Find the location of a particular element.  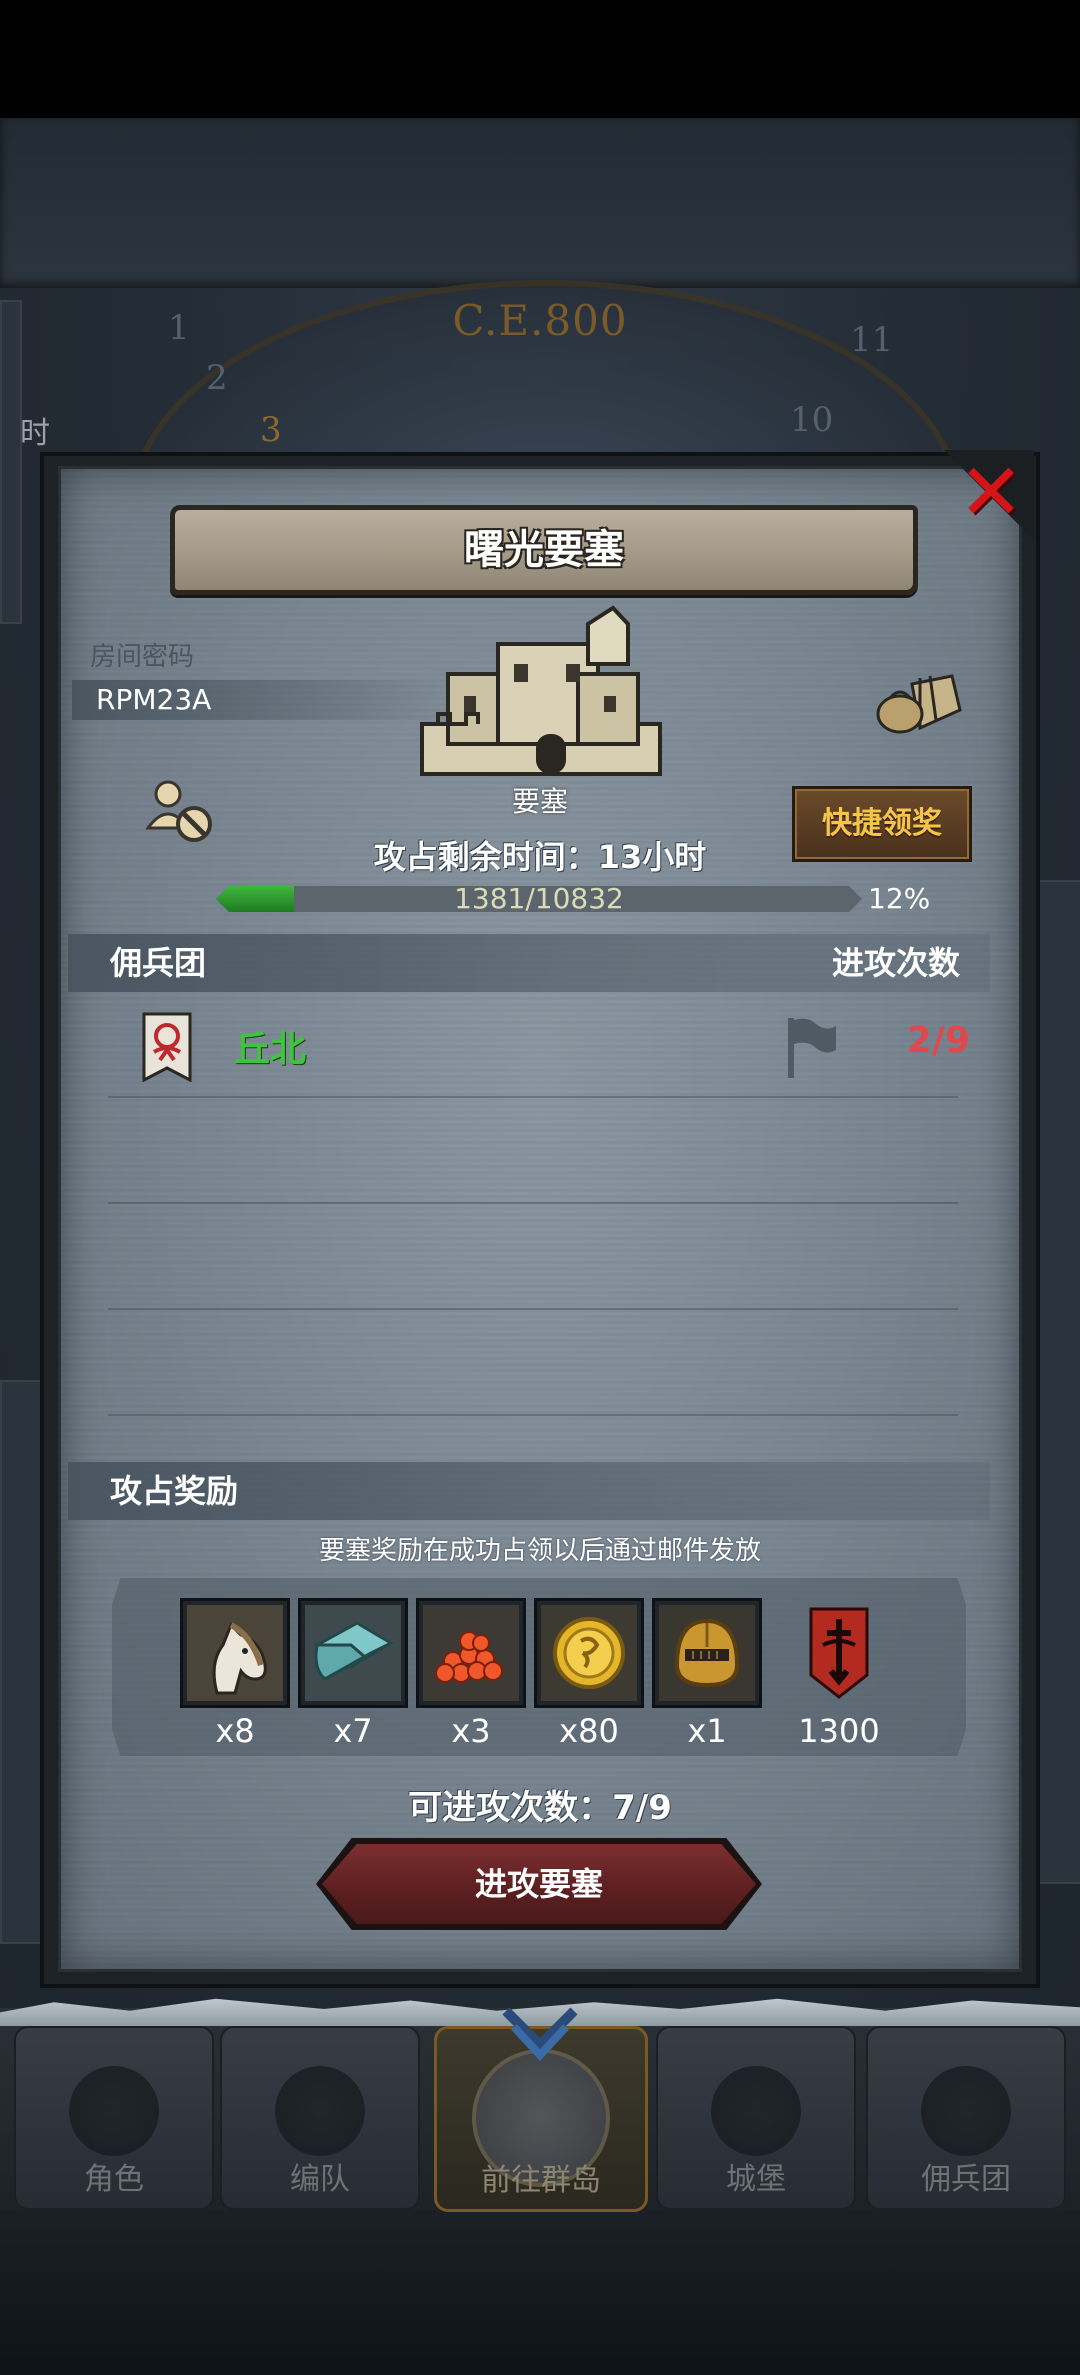

reward-note: 要塞奖励在成功占领以后通过邮件发放 is located at coordinates (539, 1551).